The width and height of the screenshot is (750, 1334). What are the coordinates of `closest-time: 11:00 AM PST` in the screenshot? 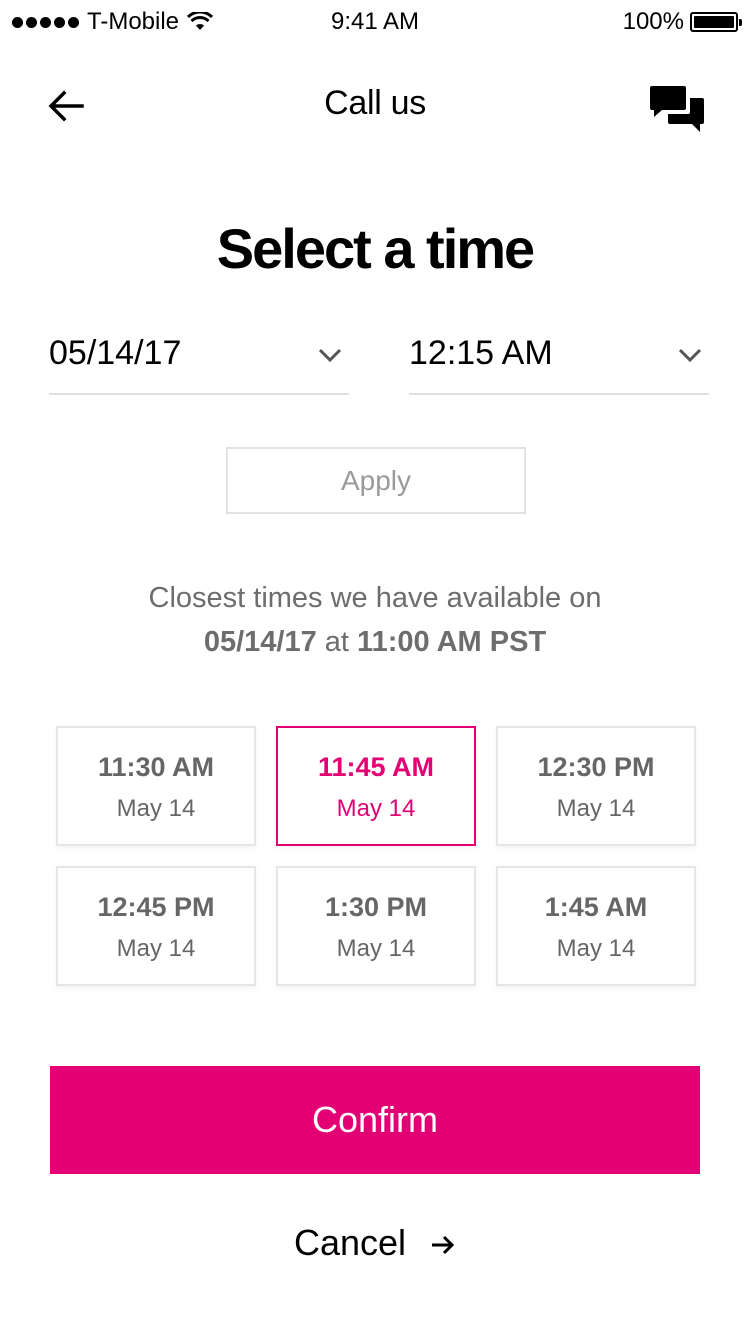 It's located at (452, 642).